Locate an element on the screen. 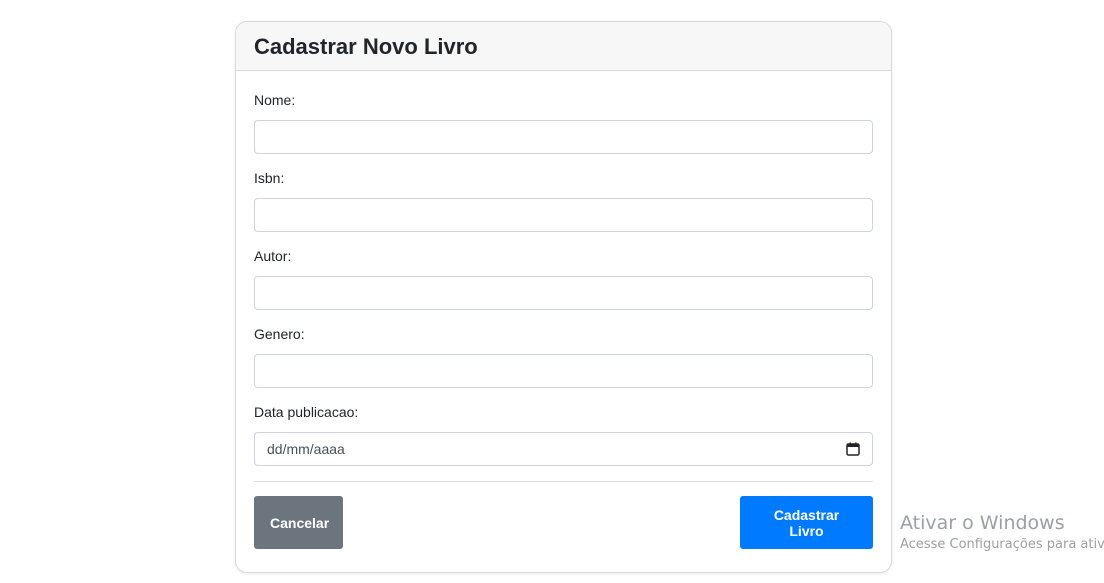 Image resolution: width=1104 pixels, height=583 pixels. autor-input is located at coordinates (563, 293).